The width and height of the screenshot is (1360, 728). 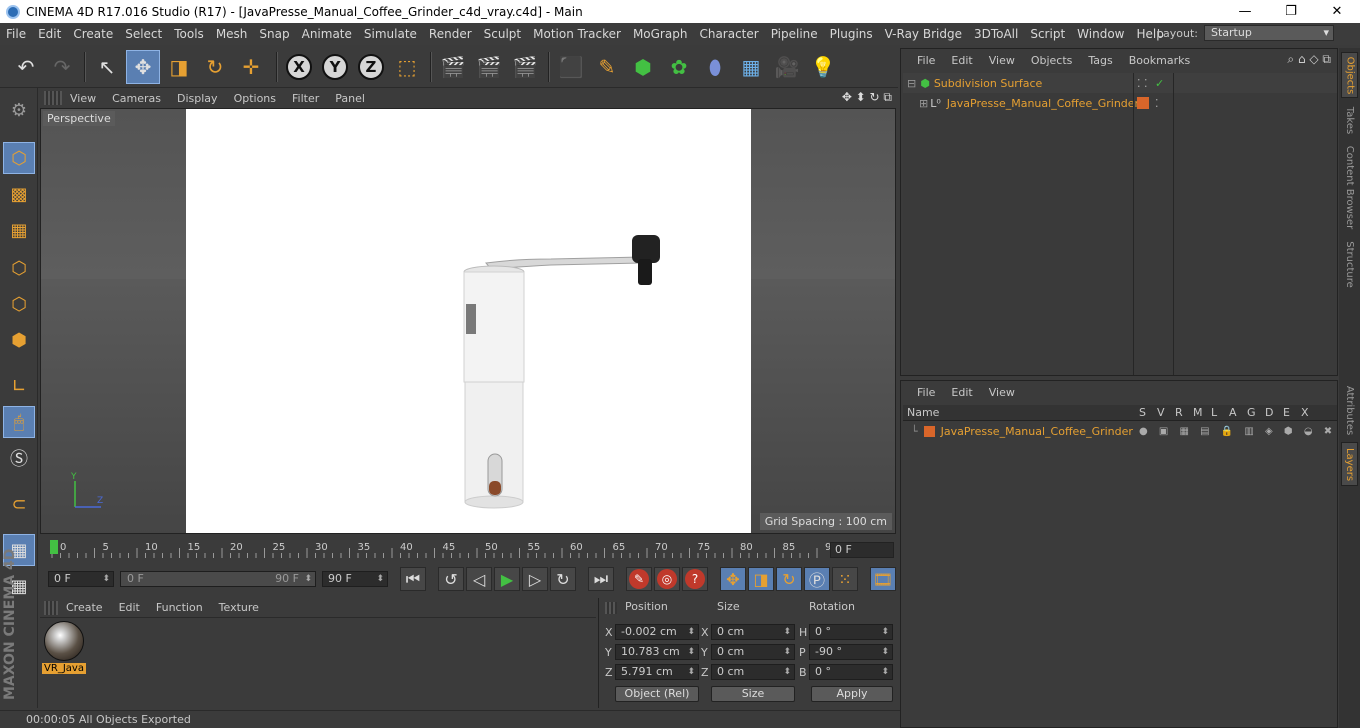 What do you see at coordinates (62, 67) in the screenshot?
I see `redo-icon: ↷` at bounding box center [62, 67].